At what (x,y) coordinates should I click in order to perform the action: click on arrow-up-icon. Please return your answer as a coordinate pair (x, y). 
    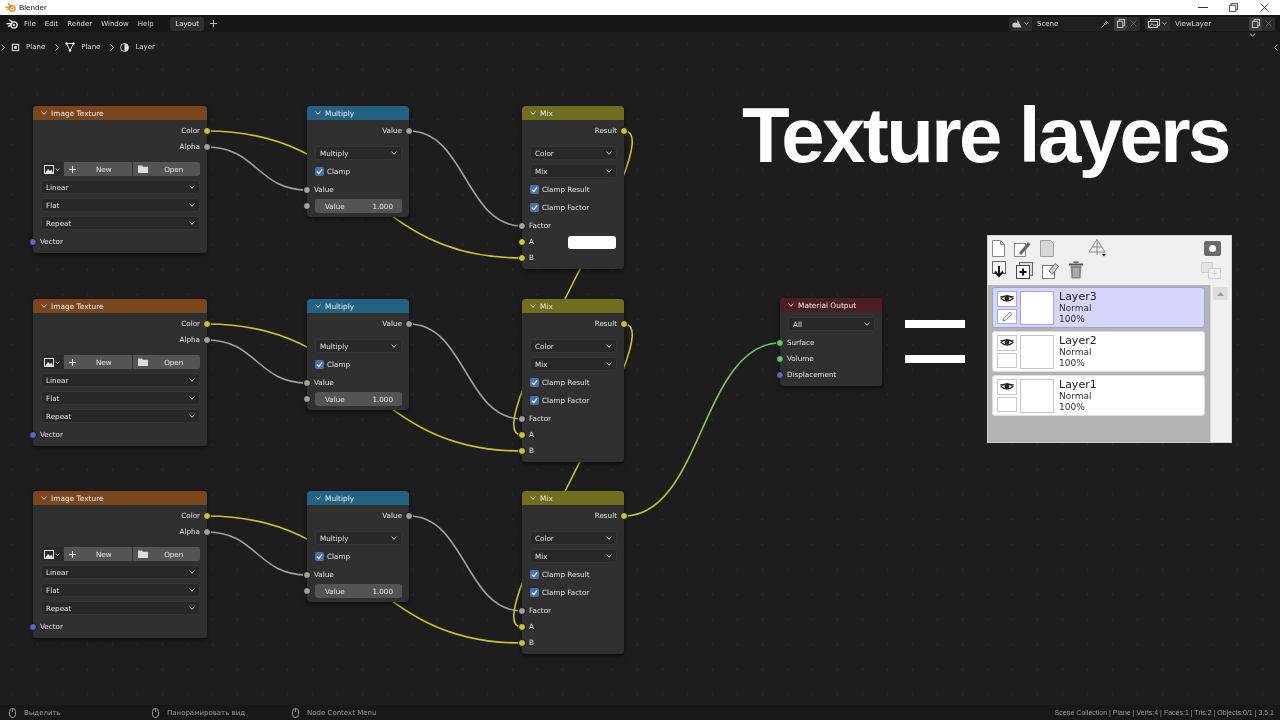
    Looking at the image, I should click on (1220, 293).